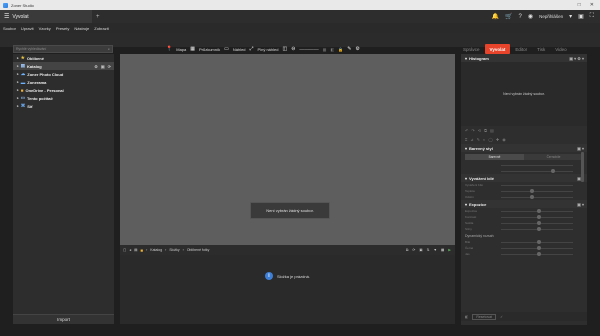 This screenshot has width=600, height=336. I want to click on sidebar-item-onedrive: ▸ ■ OneDrive - Personal, so click(63, 90).